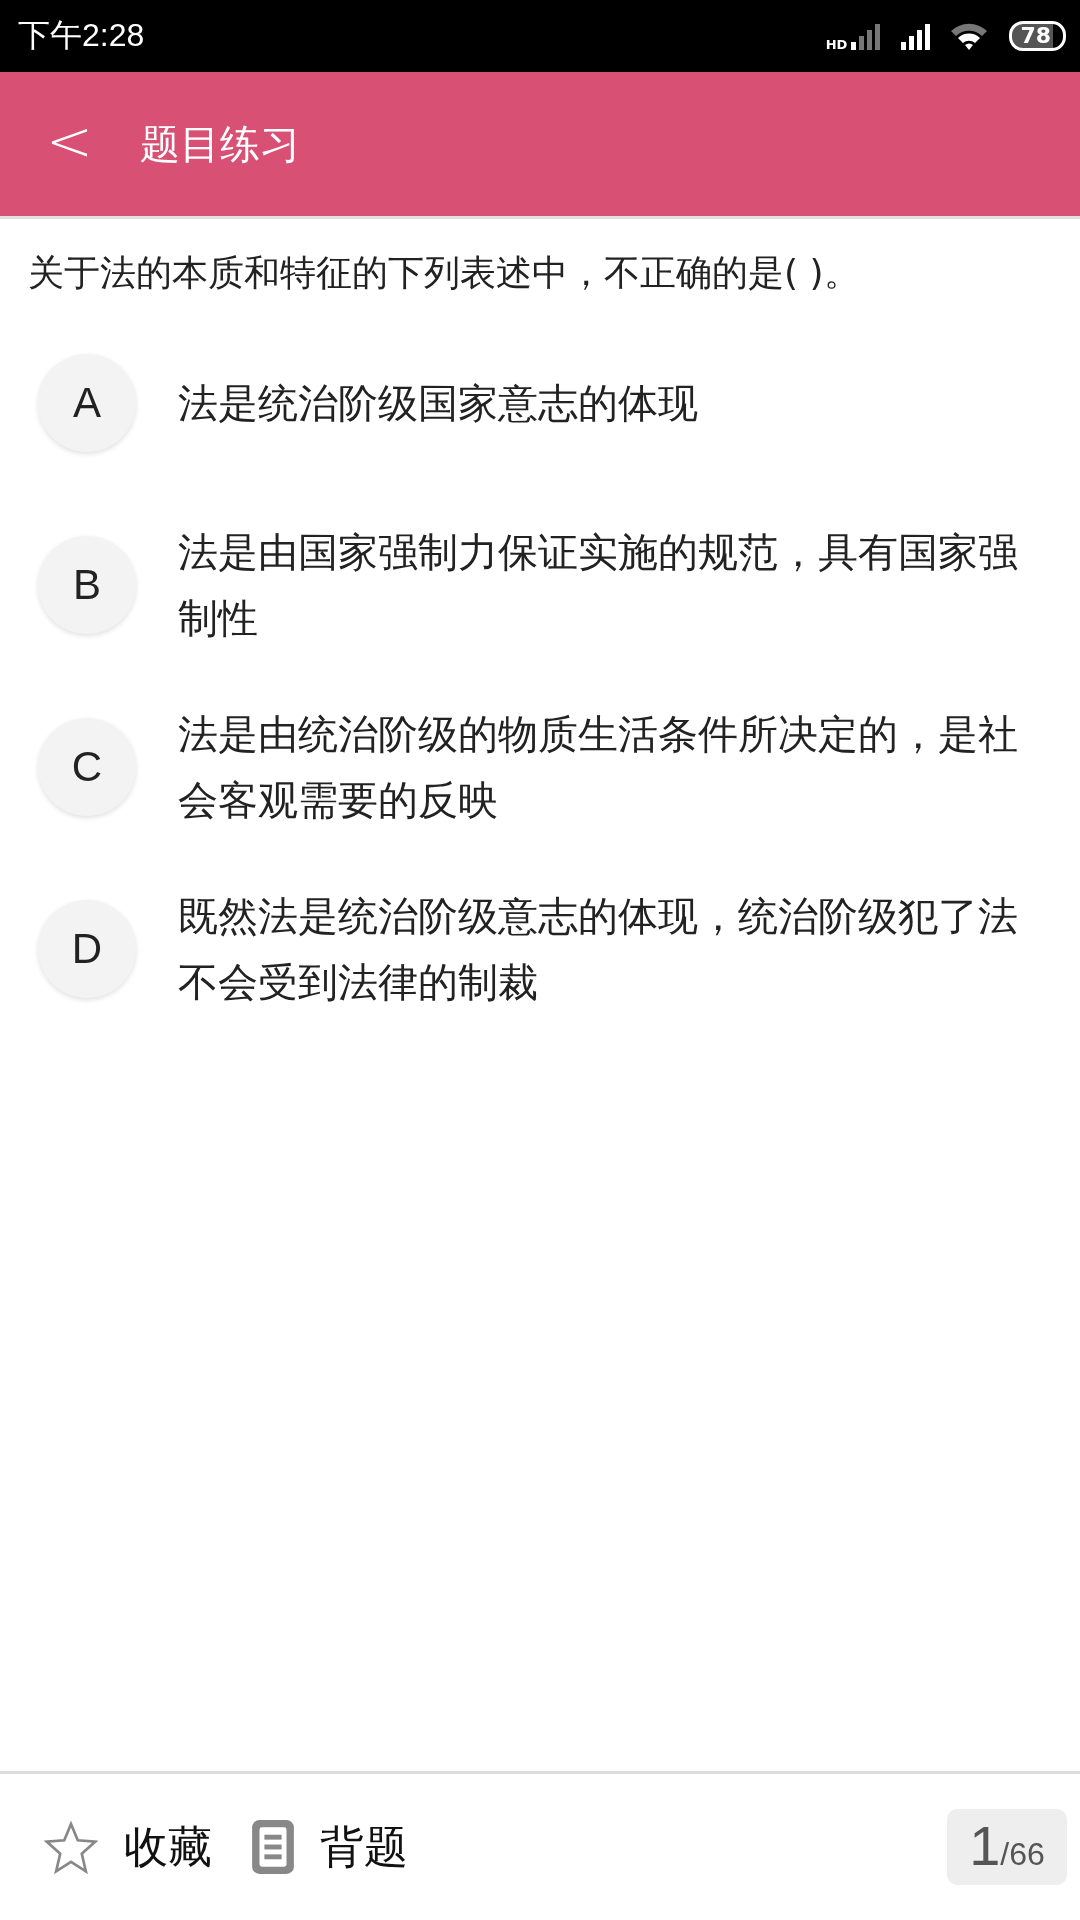 The height and width of the screenshot is (1920, 1080). I want to click on option-text: 既然法是统治阶级意志的体现，统治阶级犯了法不会受到法律的制裁, so click(614, 949).